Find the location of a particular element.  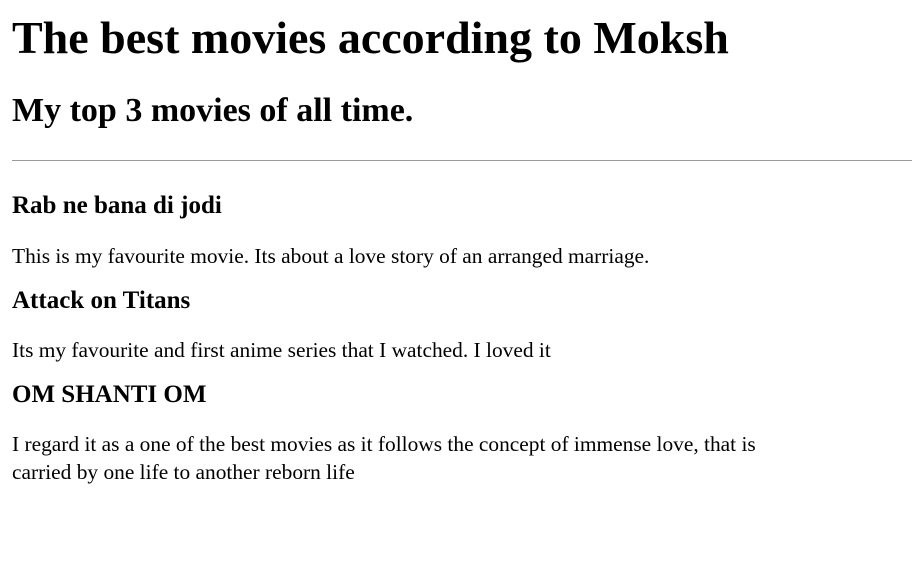

movie-title: OM SHANTI OM is located at coordinates (109, 394).